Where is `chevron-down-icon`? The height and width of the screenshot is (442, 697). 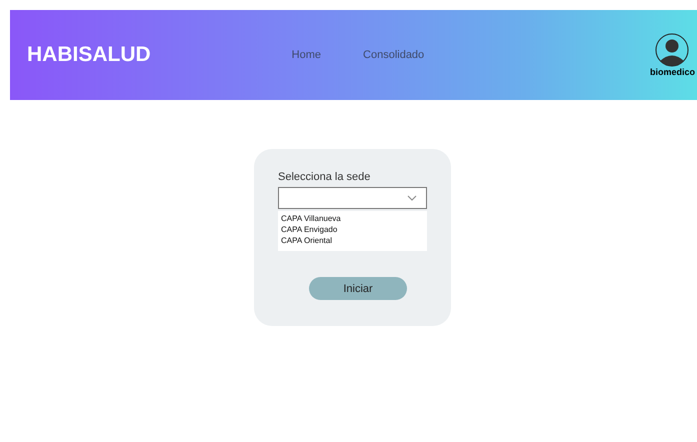 chevron-down-icon is located at coordinates (412, 198).